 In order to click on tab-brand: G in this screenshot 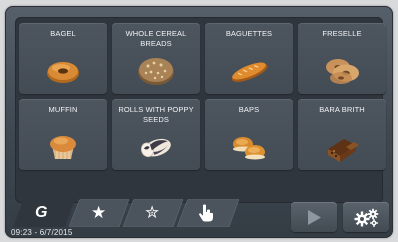, I will do `click(44, 213)`.